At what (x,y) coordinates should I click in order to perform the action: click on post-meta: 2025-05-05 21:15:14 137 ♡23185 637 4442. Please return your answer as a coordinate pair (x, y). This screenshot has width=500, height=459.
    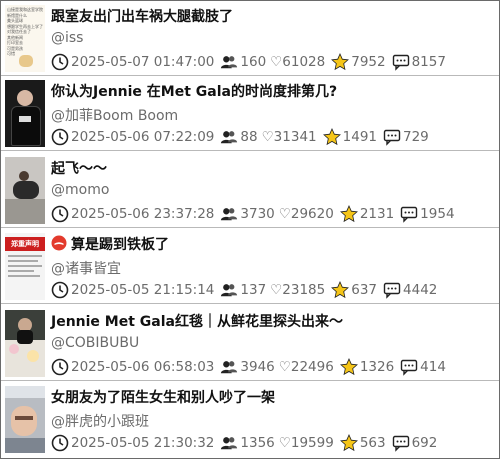
    Looking at the image, I should click on (244, 290).